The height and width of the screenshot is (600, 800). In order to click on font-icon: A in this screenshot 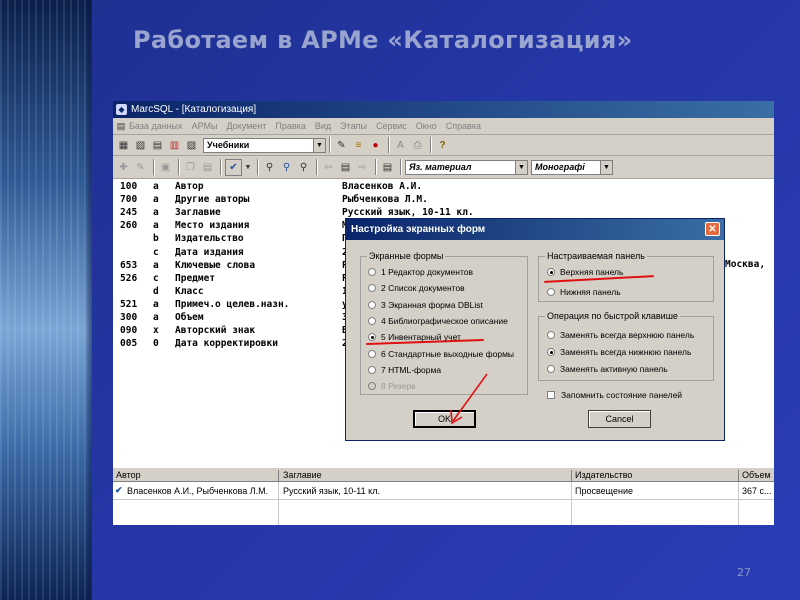, I will do `click(400, 145)`.